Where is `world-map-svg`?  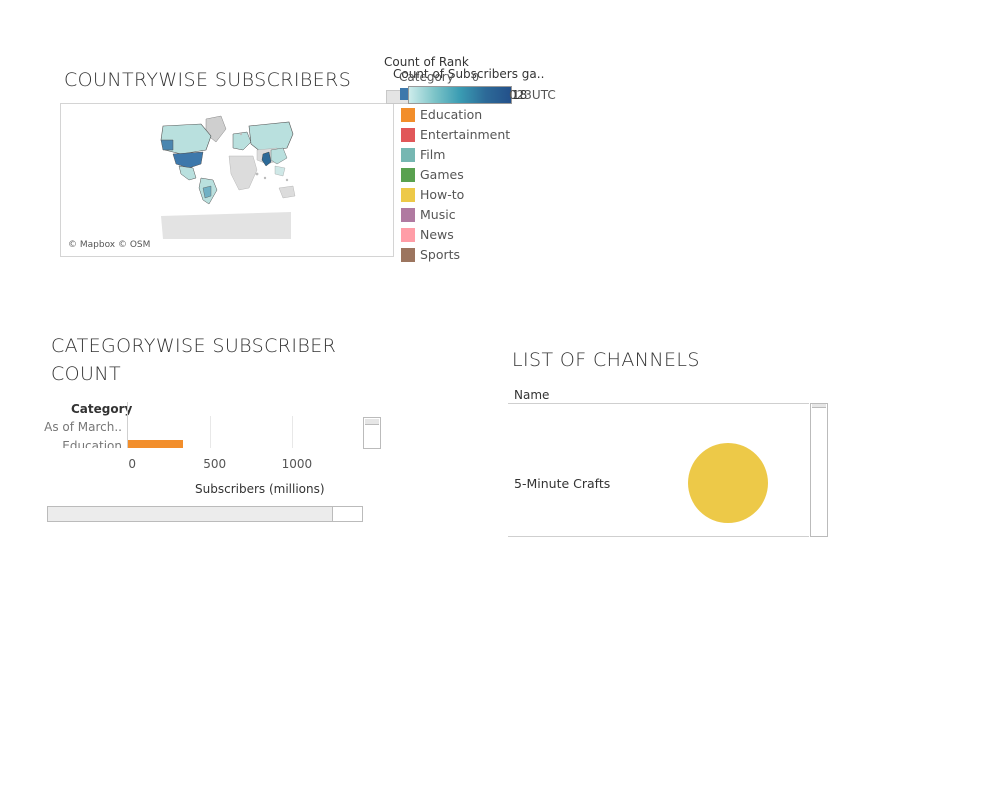
world-map-svg is located at coordinates (227, 180).